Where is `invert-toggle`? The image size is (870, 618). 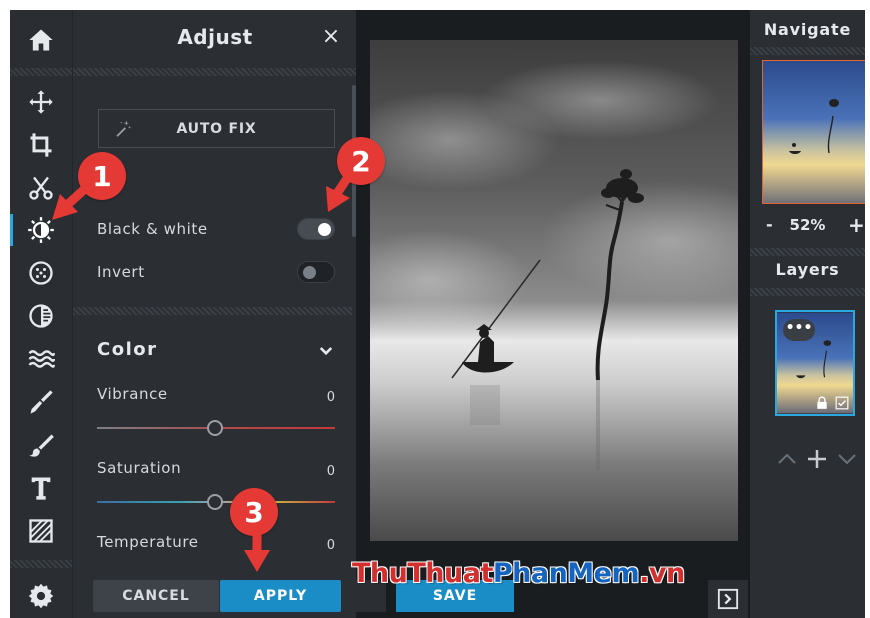
invert-toggle is located at coordinates (316, 272).